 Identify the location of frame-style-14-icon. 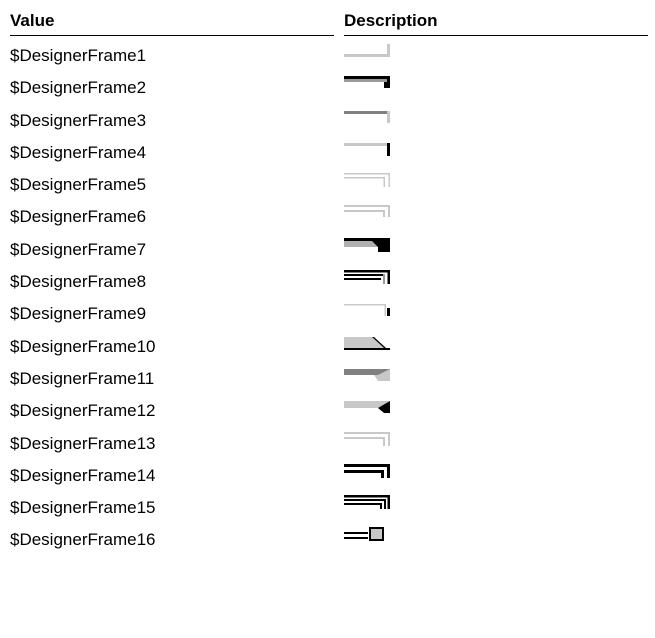
(496, 472).